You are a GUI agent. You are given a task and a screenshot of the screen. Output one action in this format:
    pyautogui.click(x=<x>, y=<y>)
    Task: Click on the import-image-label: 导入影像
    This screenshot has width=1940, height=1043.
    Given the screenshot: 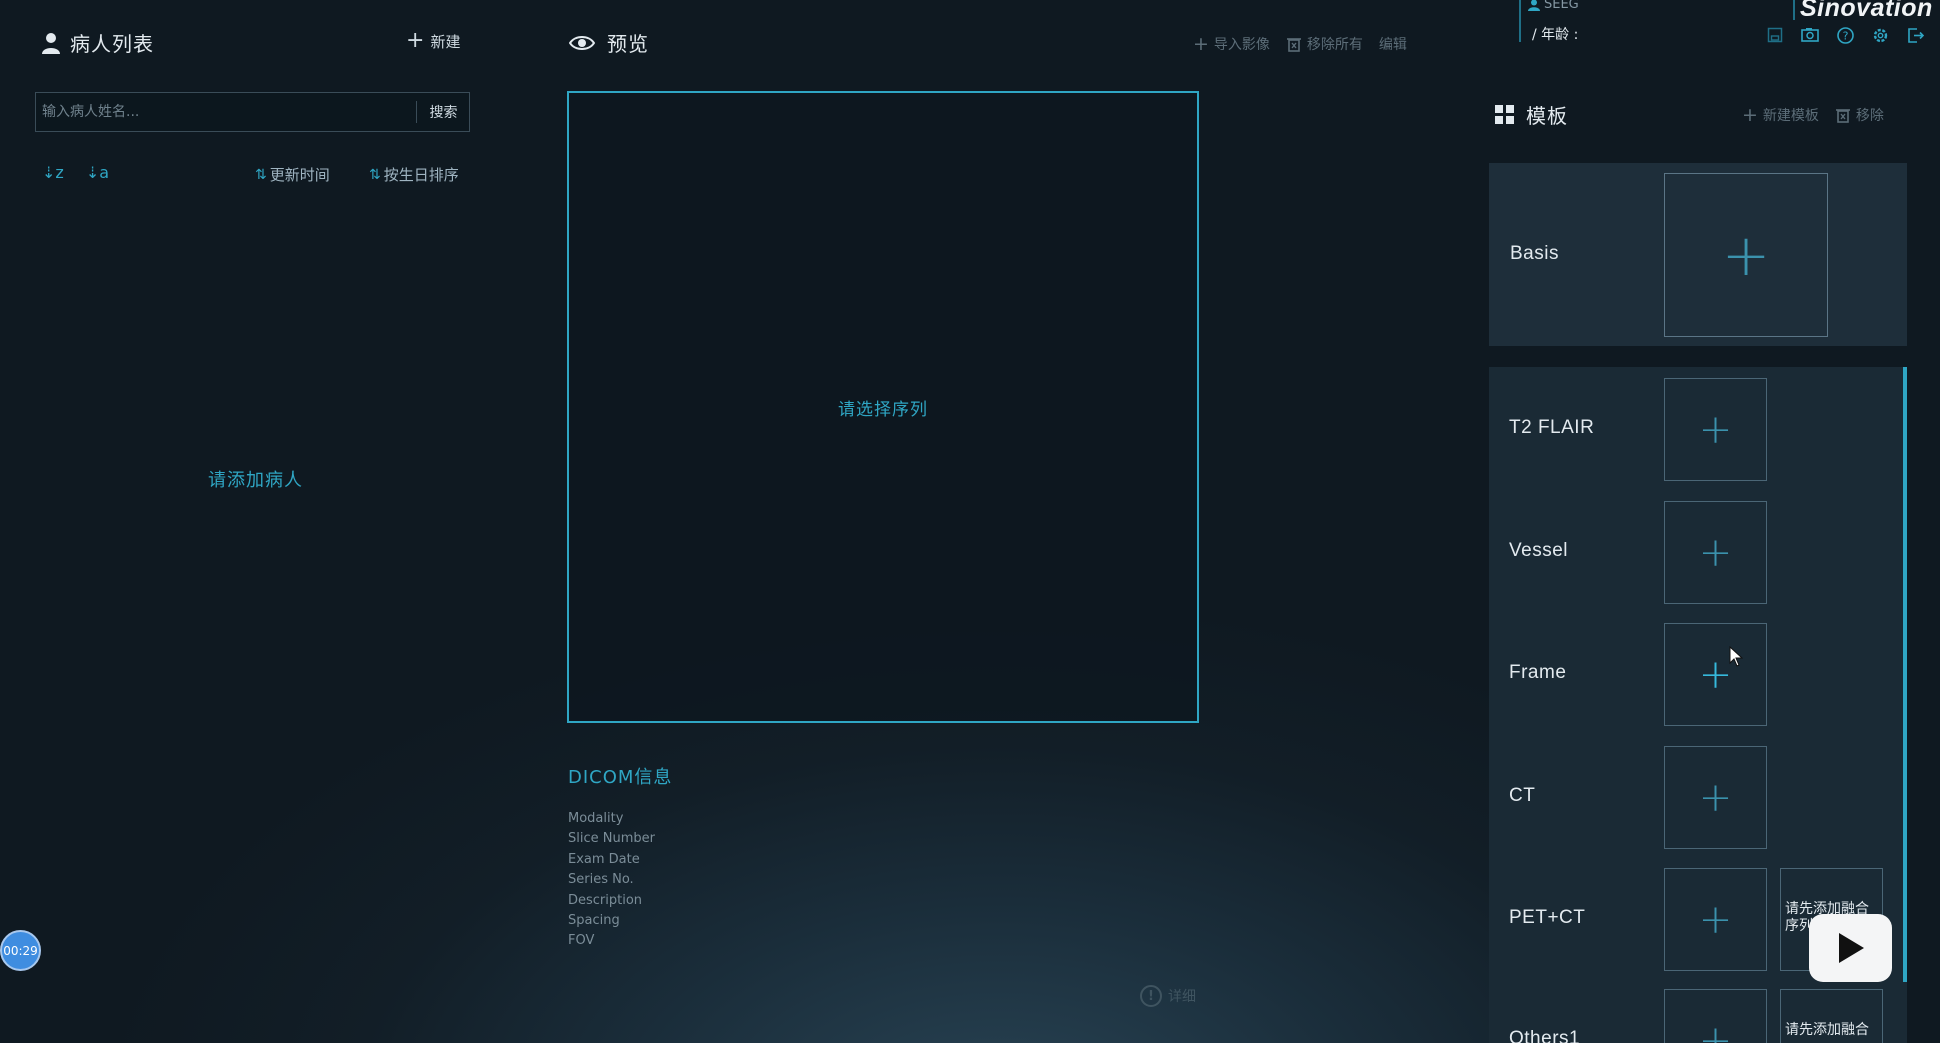 What is the action you would take?
    pyautogui.click(x=1241, y=45)
    